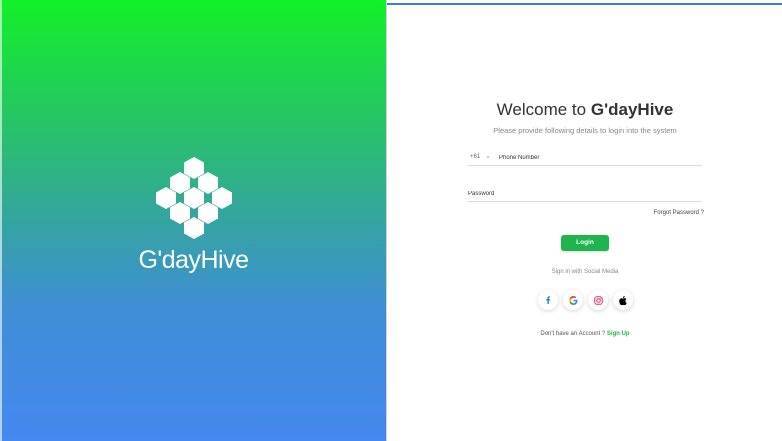 The image size is (782, 441). I want to click on facebook-icon, so click(548, 300).